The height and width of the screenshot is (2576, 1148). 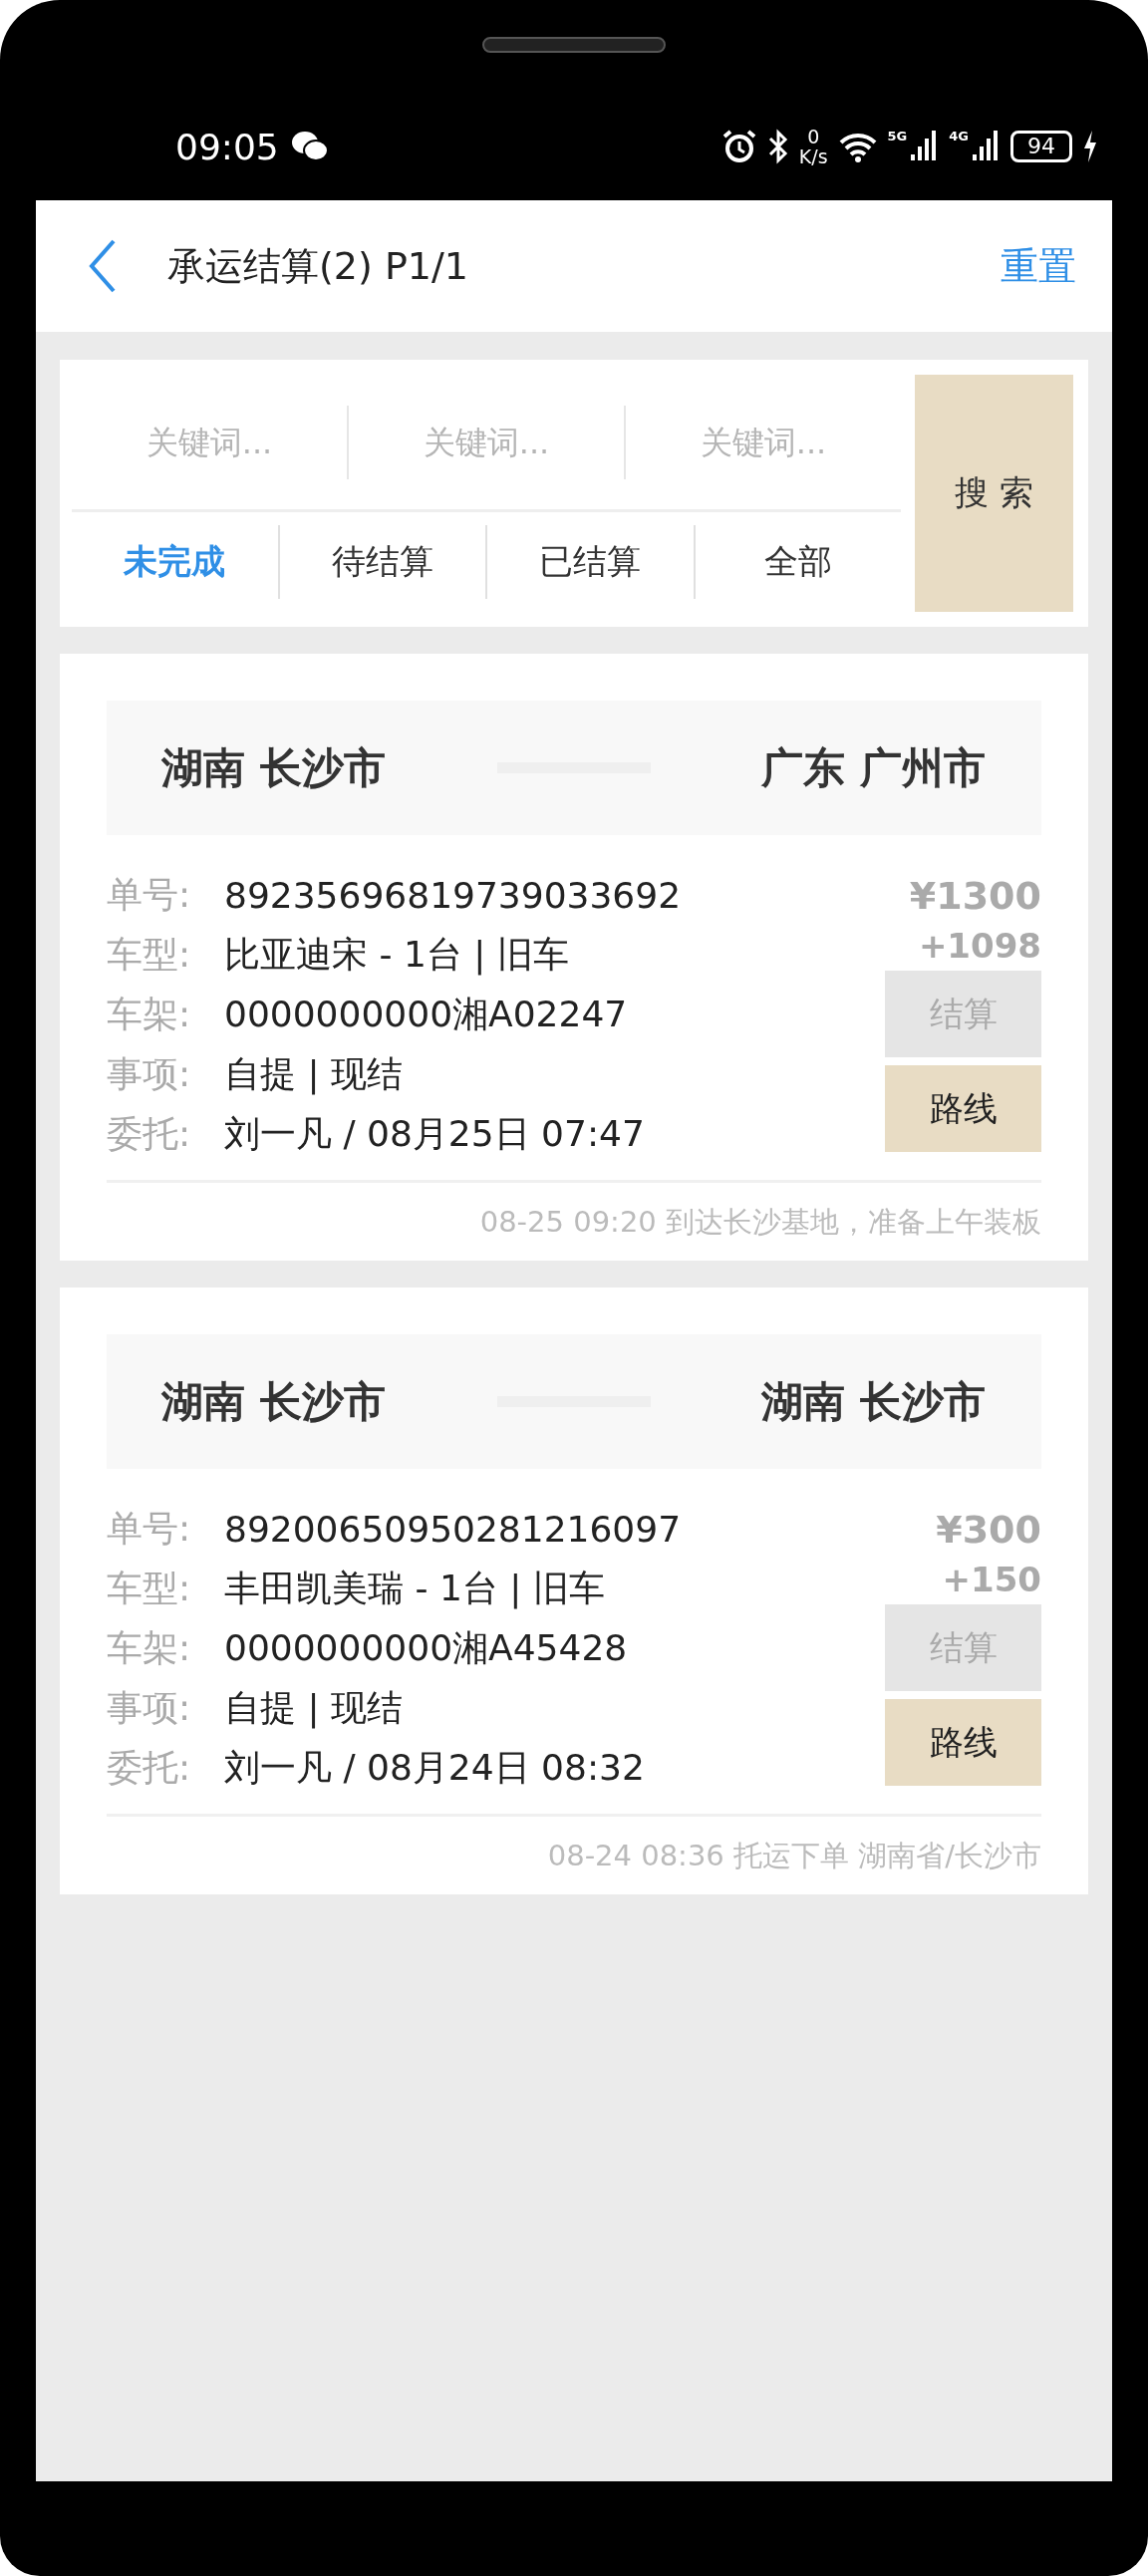 What do you see at coordinates (434, 1767) in the screenshot?
I see `field-value: 刘一凡 / 08月24日 08:32` at bounding box center [434, 1767].